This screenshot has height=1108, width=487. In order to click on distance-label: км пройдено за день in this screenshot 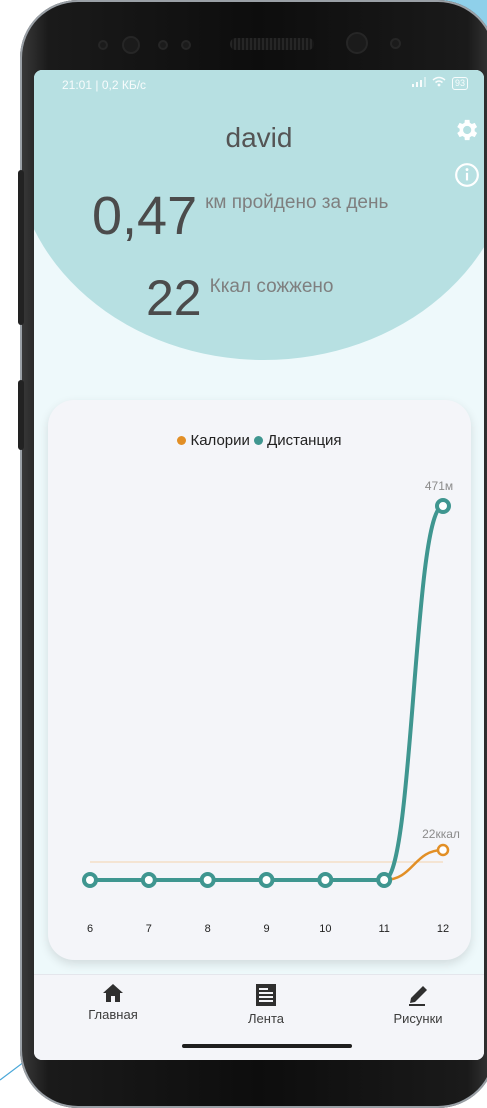, I will do `click(297, 202)`.